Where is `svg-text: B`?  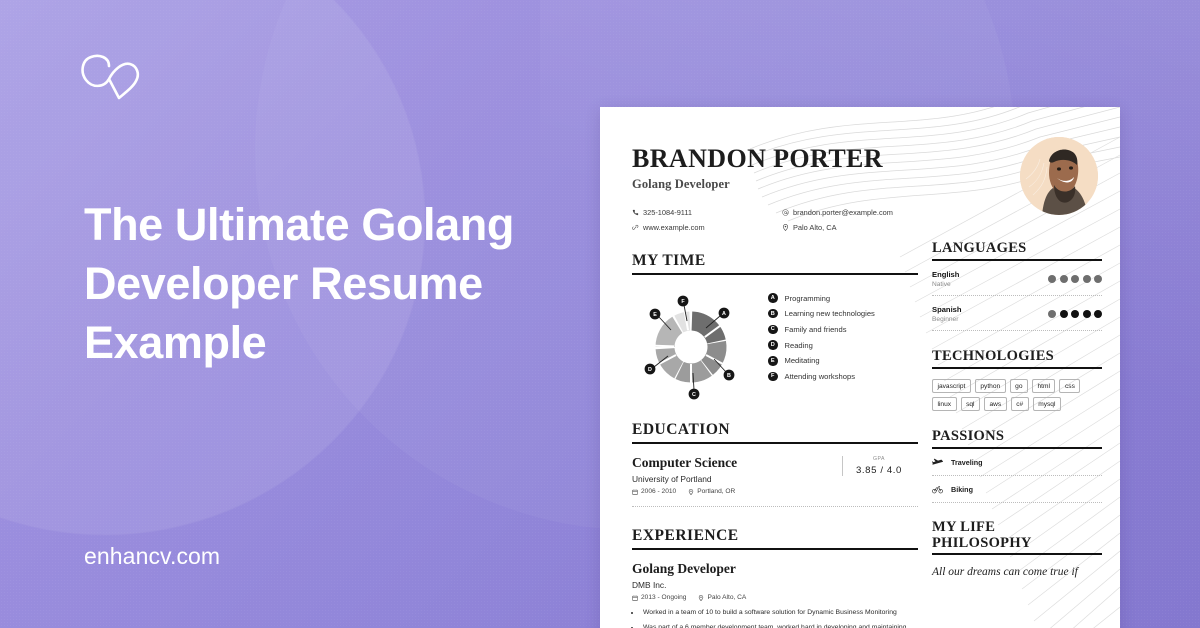
svg-text: B is located at coordinates (729, 376).